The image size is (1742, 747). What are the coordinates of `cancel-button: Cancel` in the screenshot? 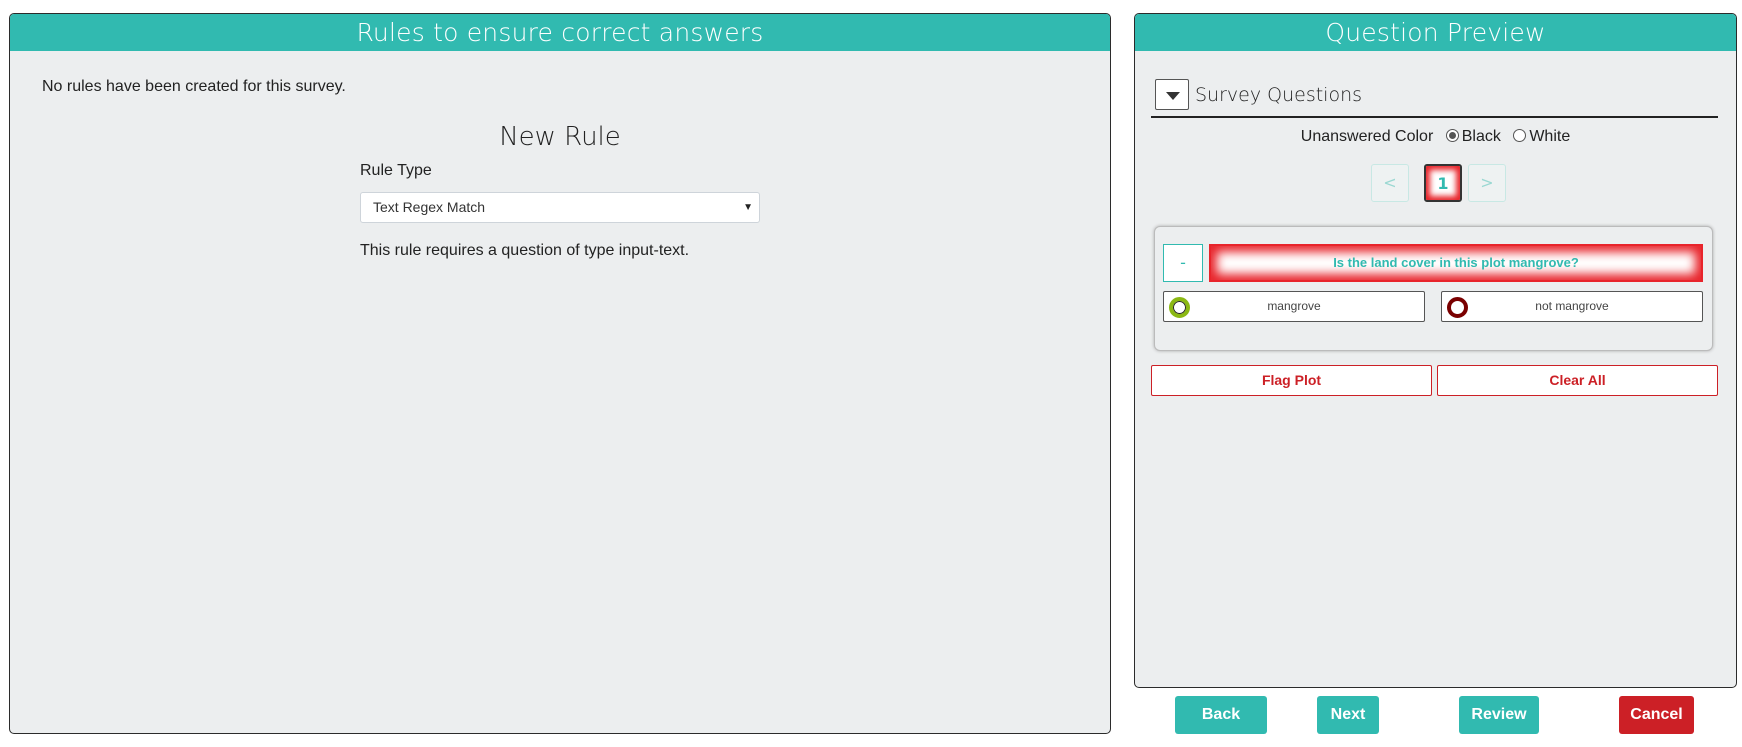 It's located at (1656, 715).